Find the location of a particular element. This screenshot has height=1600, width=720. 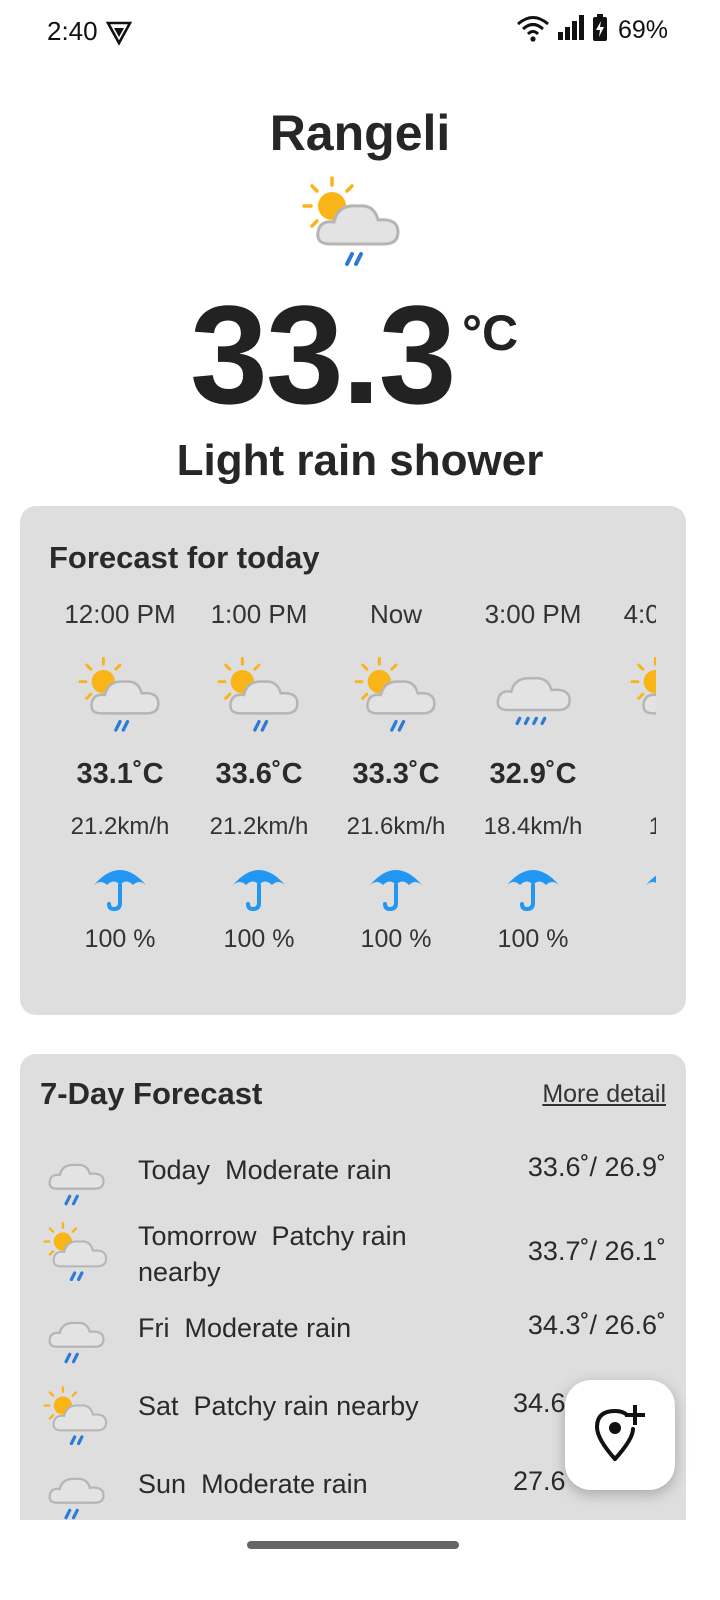

add-location-button is located at coordinates (620, 1435).